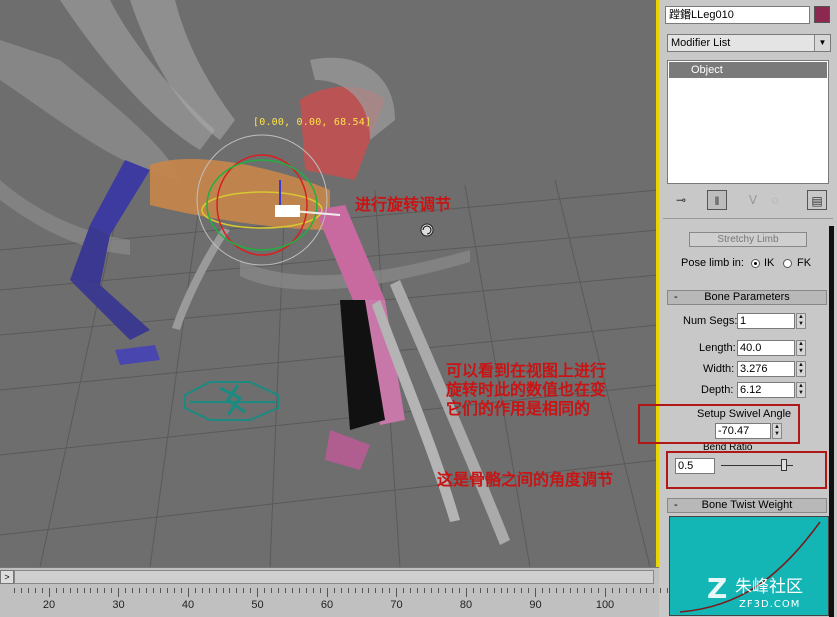 This screenshot has height=617, width=837. I want to click on stretchy-limb-button: Stretchy Limb, so click(748, 239).